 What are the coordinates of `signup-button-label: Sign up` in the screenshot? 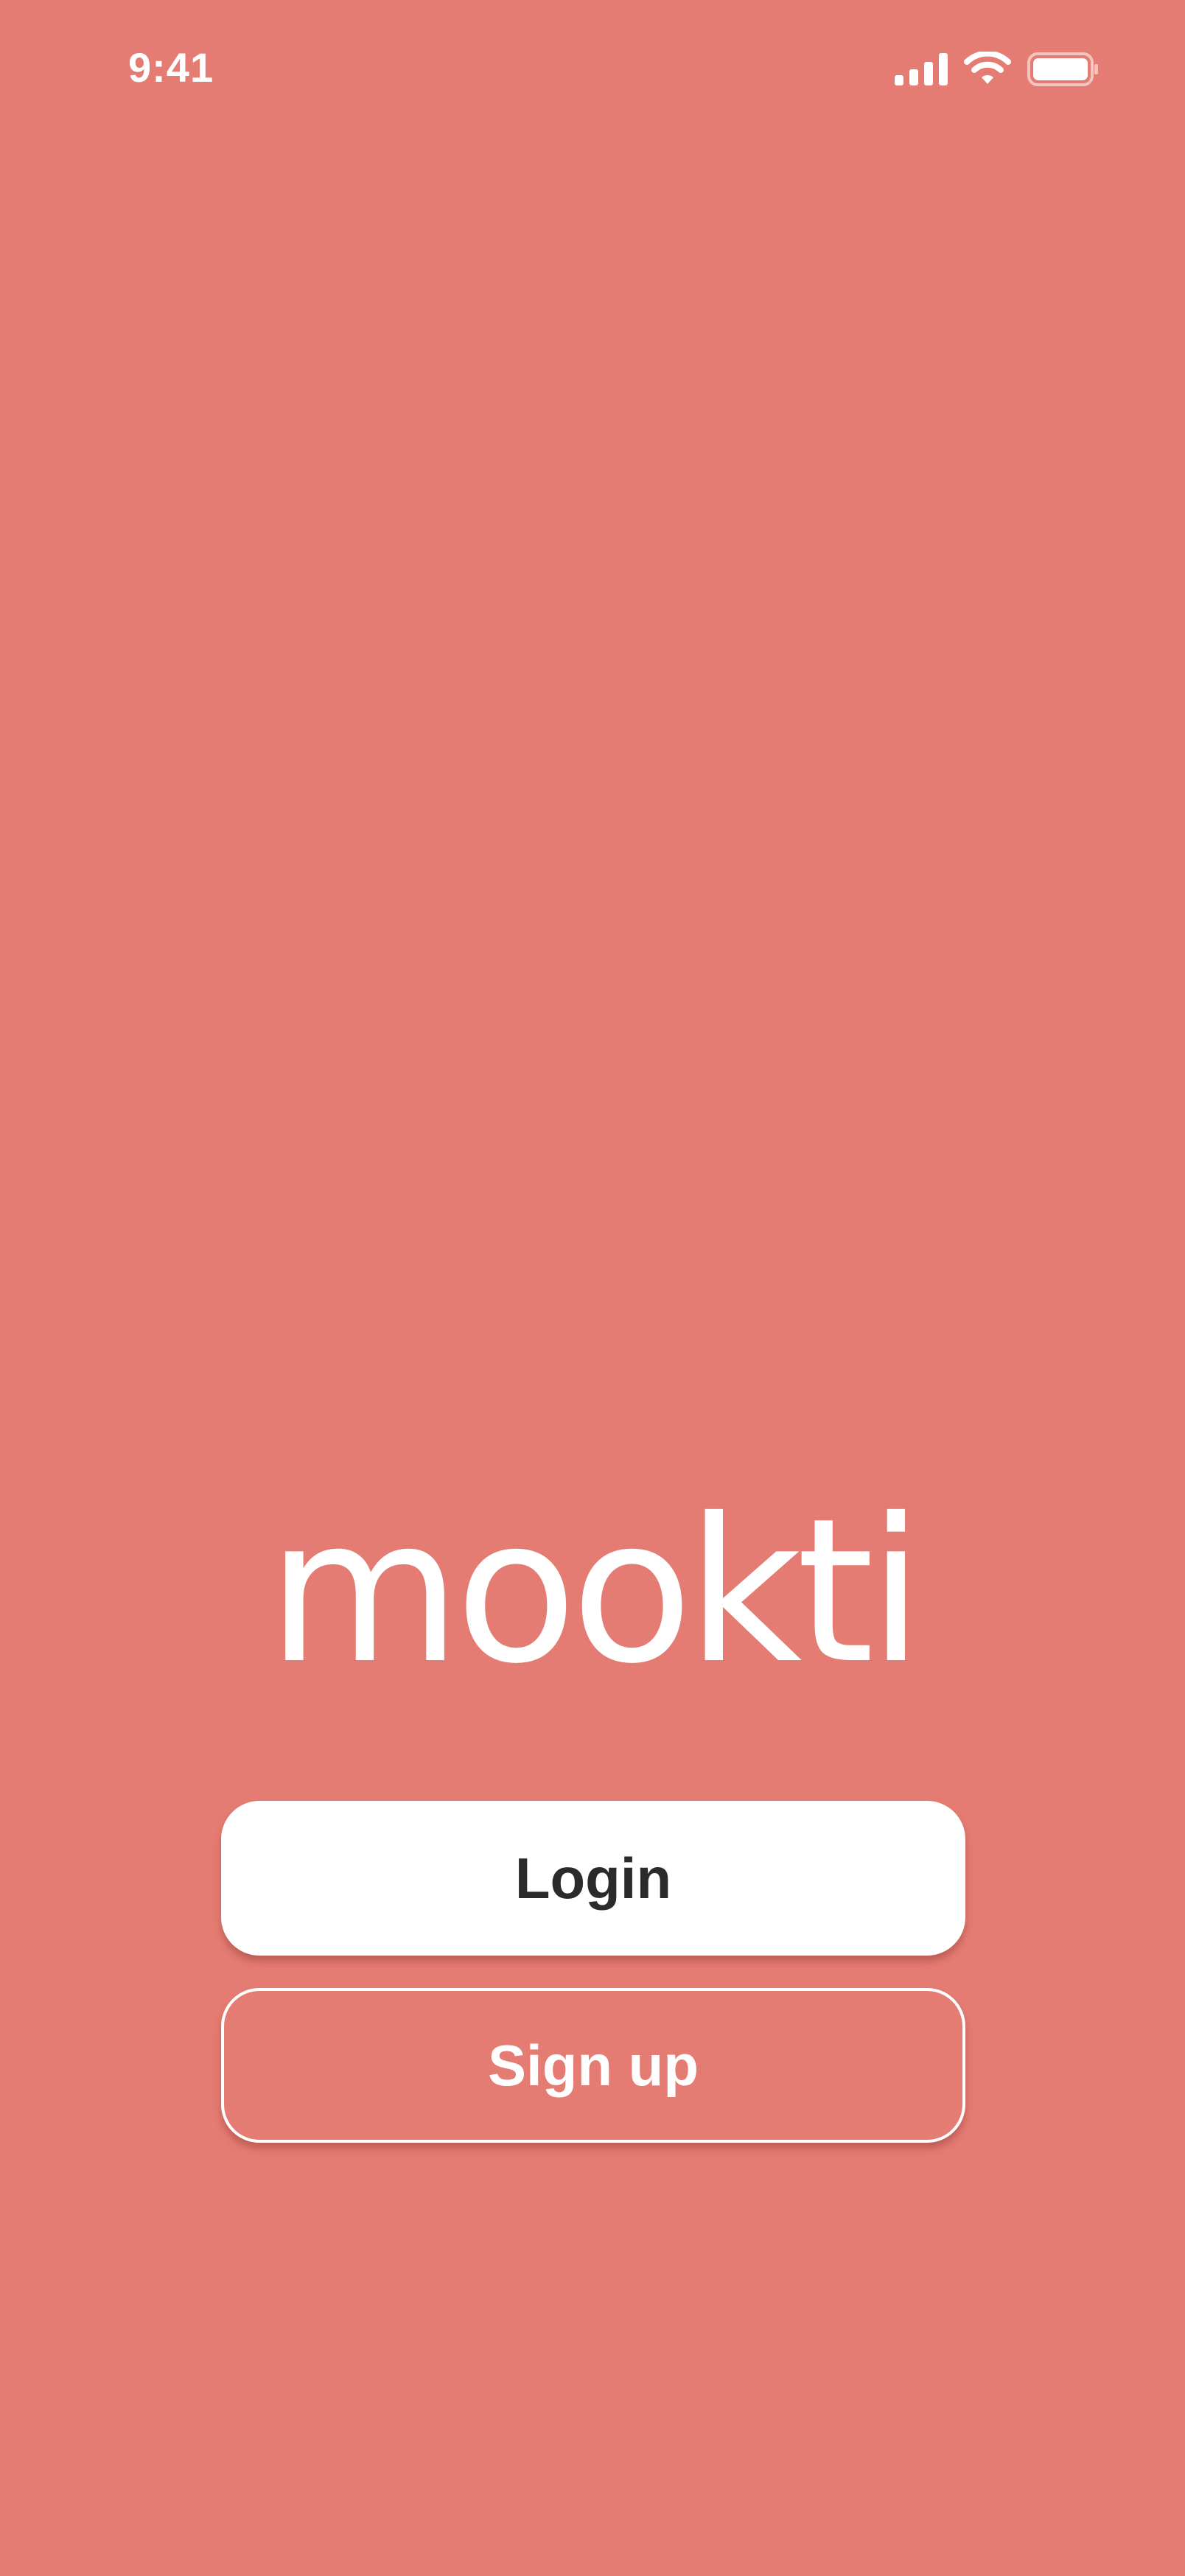 It's located at (593, 2065).